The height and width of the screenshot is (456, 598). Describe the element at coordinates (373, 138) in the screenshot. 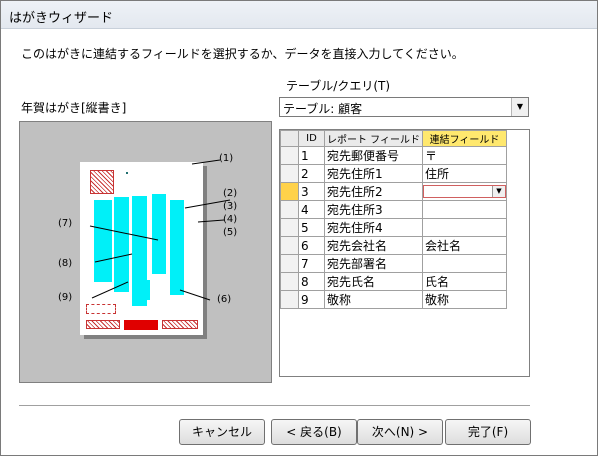

I see `col-header-report-field: レポート フィールド` at that location.